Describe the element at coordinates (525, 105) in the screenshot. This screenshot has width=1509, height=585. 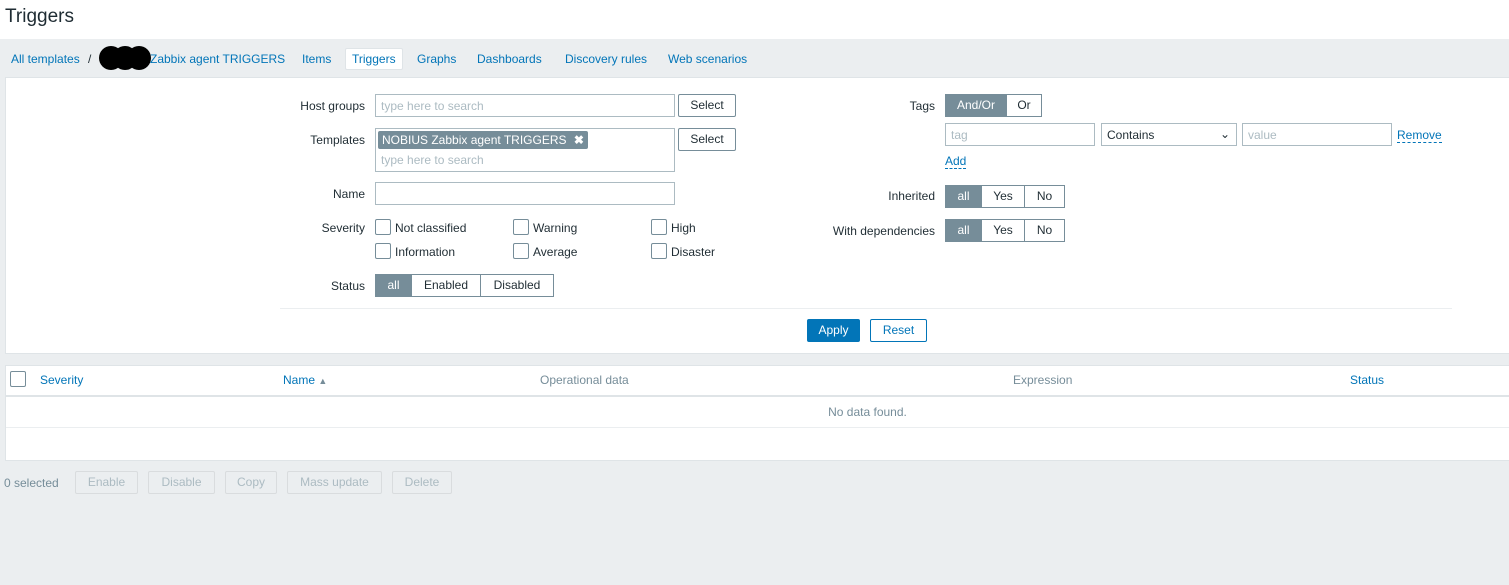
I see `host-groups-input: type here to search` at that location.